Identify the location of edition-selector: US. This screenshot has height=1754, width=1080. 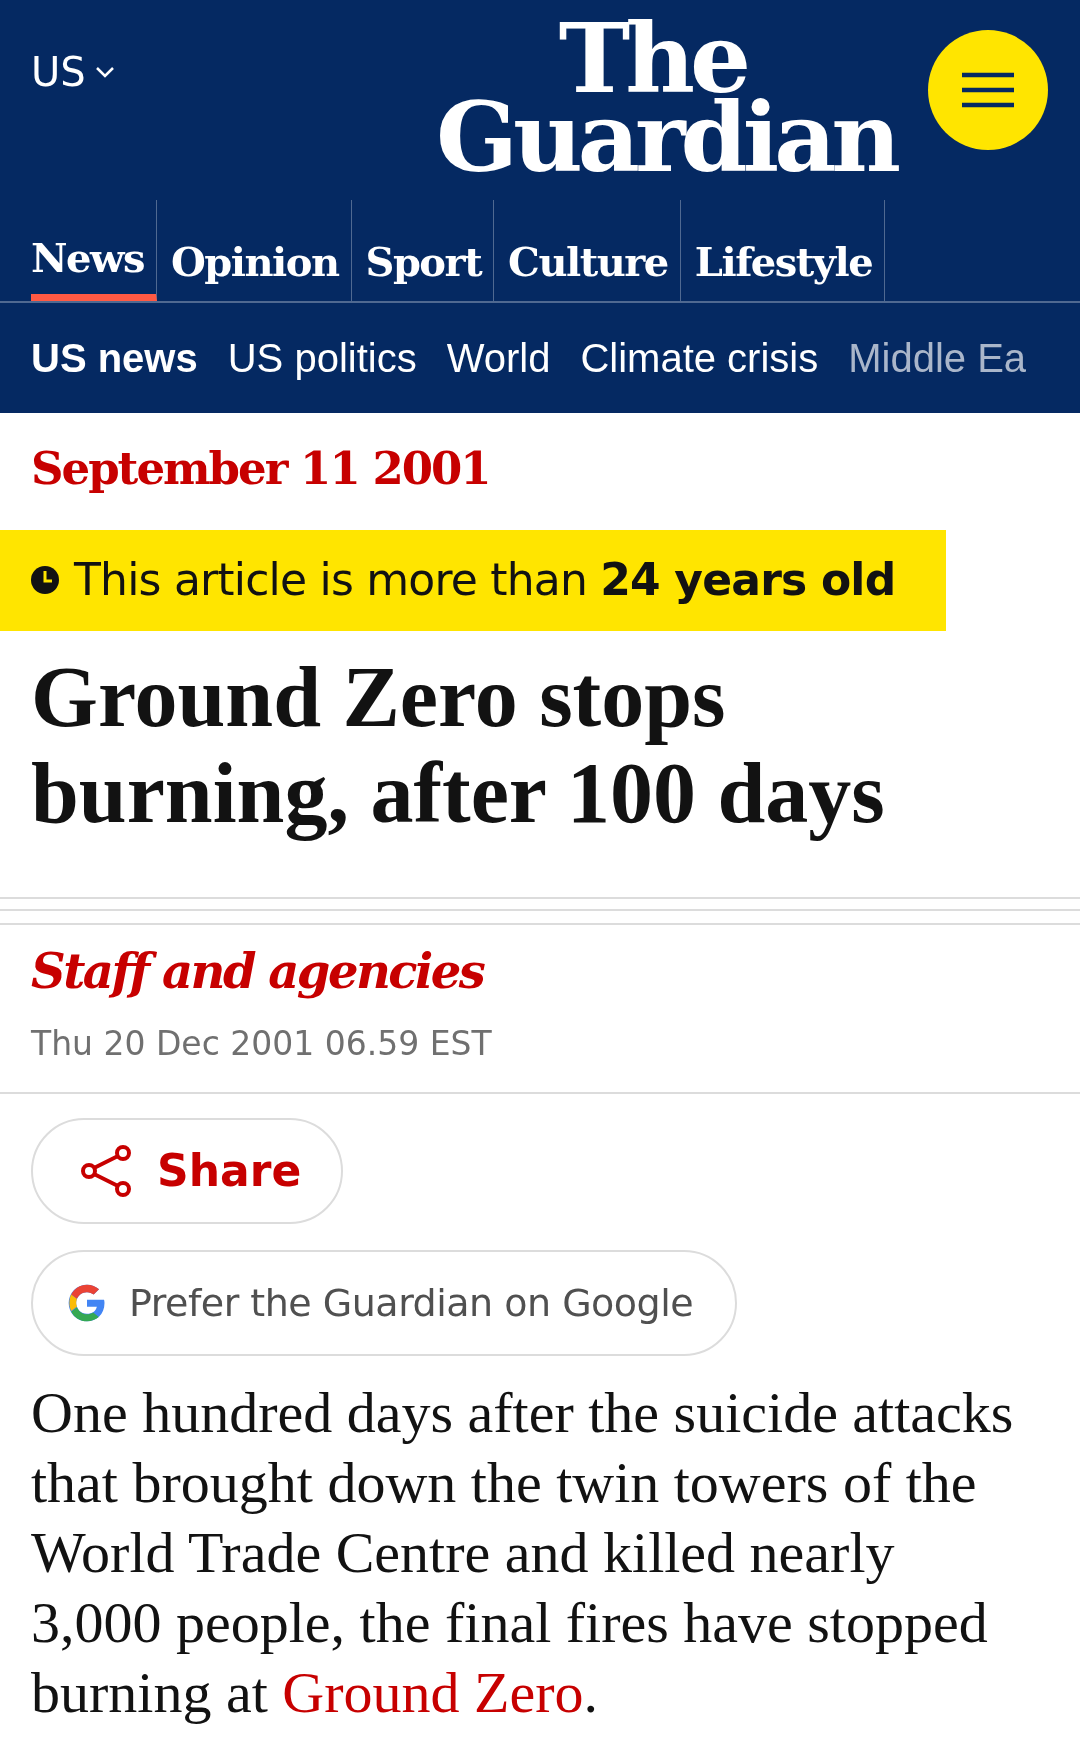
(73, 72).